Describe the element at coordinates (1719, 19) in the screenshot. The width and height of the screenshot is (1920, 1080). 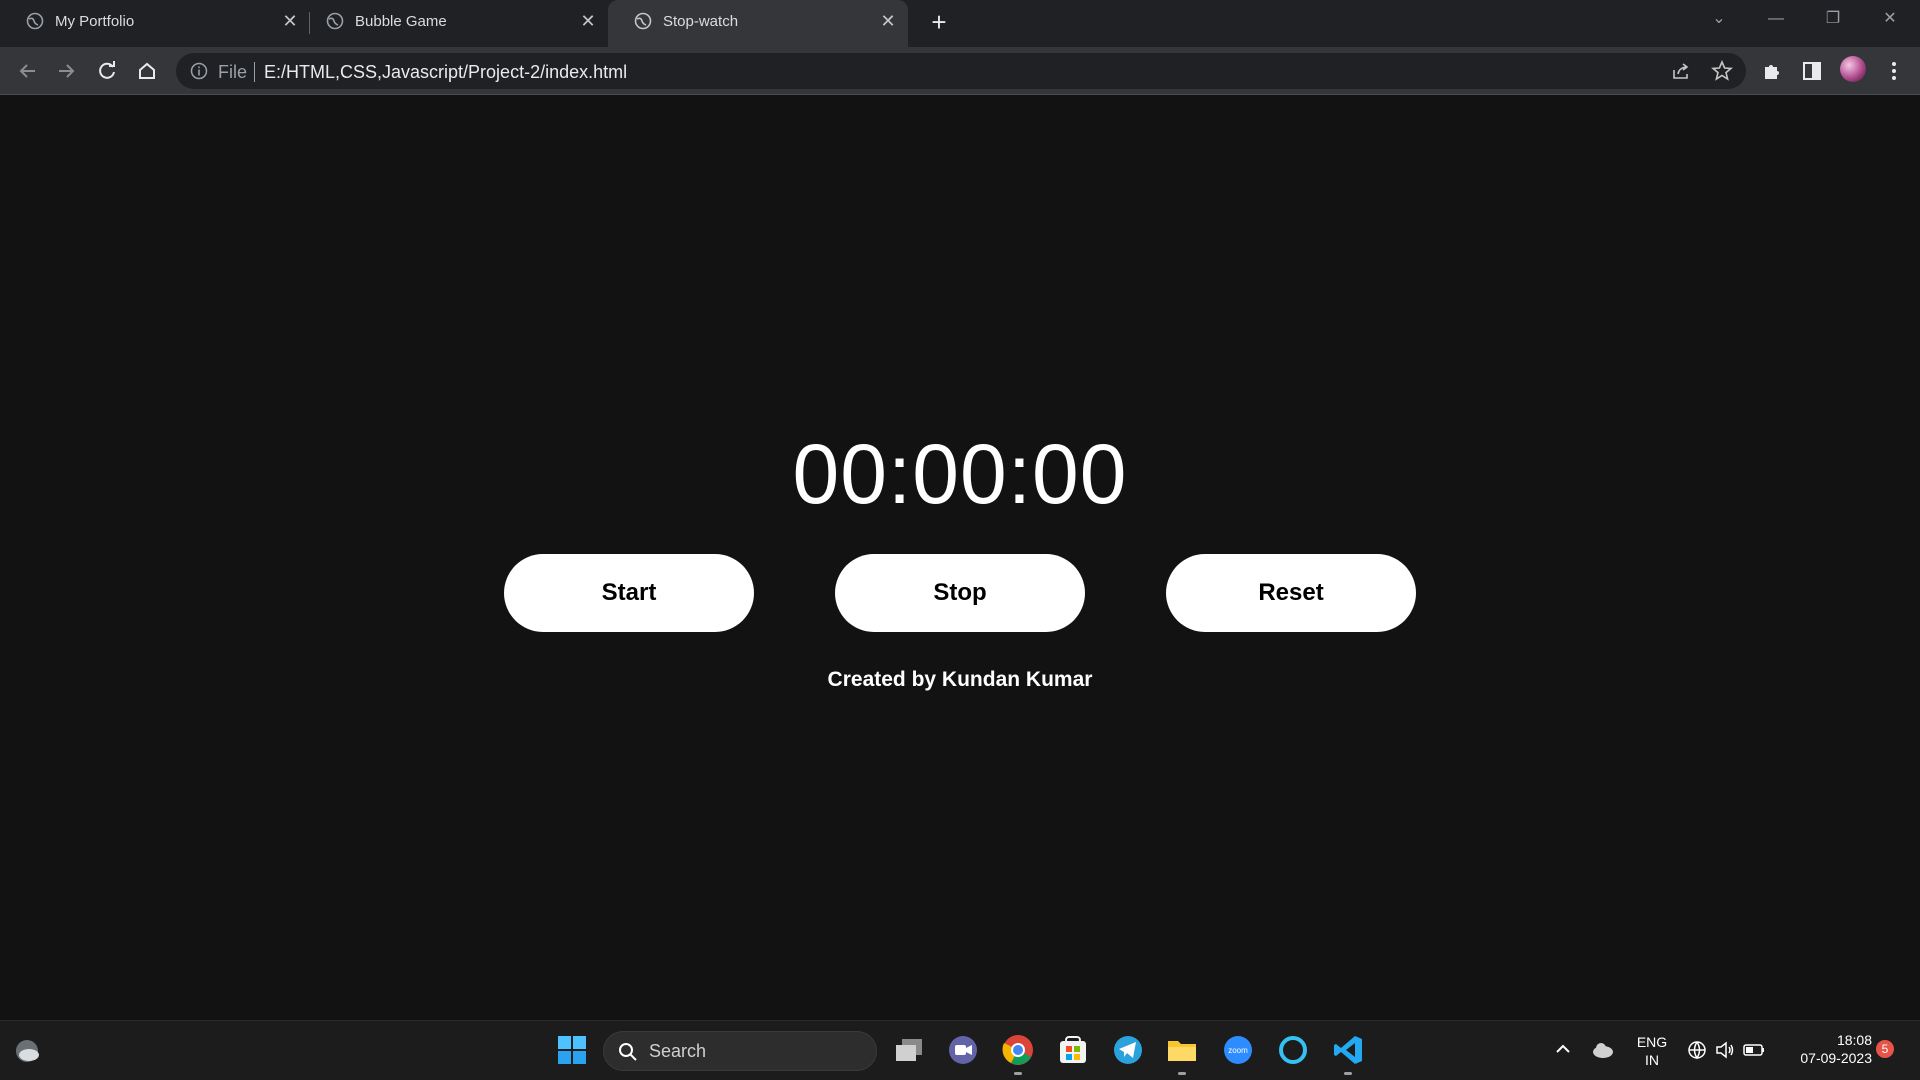
I see `tab-search-icon: ⌄` at that location.